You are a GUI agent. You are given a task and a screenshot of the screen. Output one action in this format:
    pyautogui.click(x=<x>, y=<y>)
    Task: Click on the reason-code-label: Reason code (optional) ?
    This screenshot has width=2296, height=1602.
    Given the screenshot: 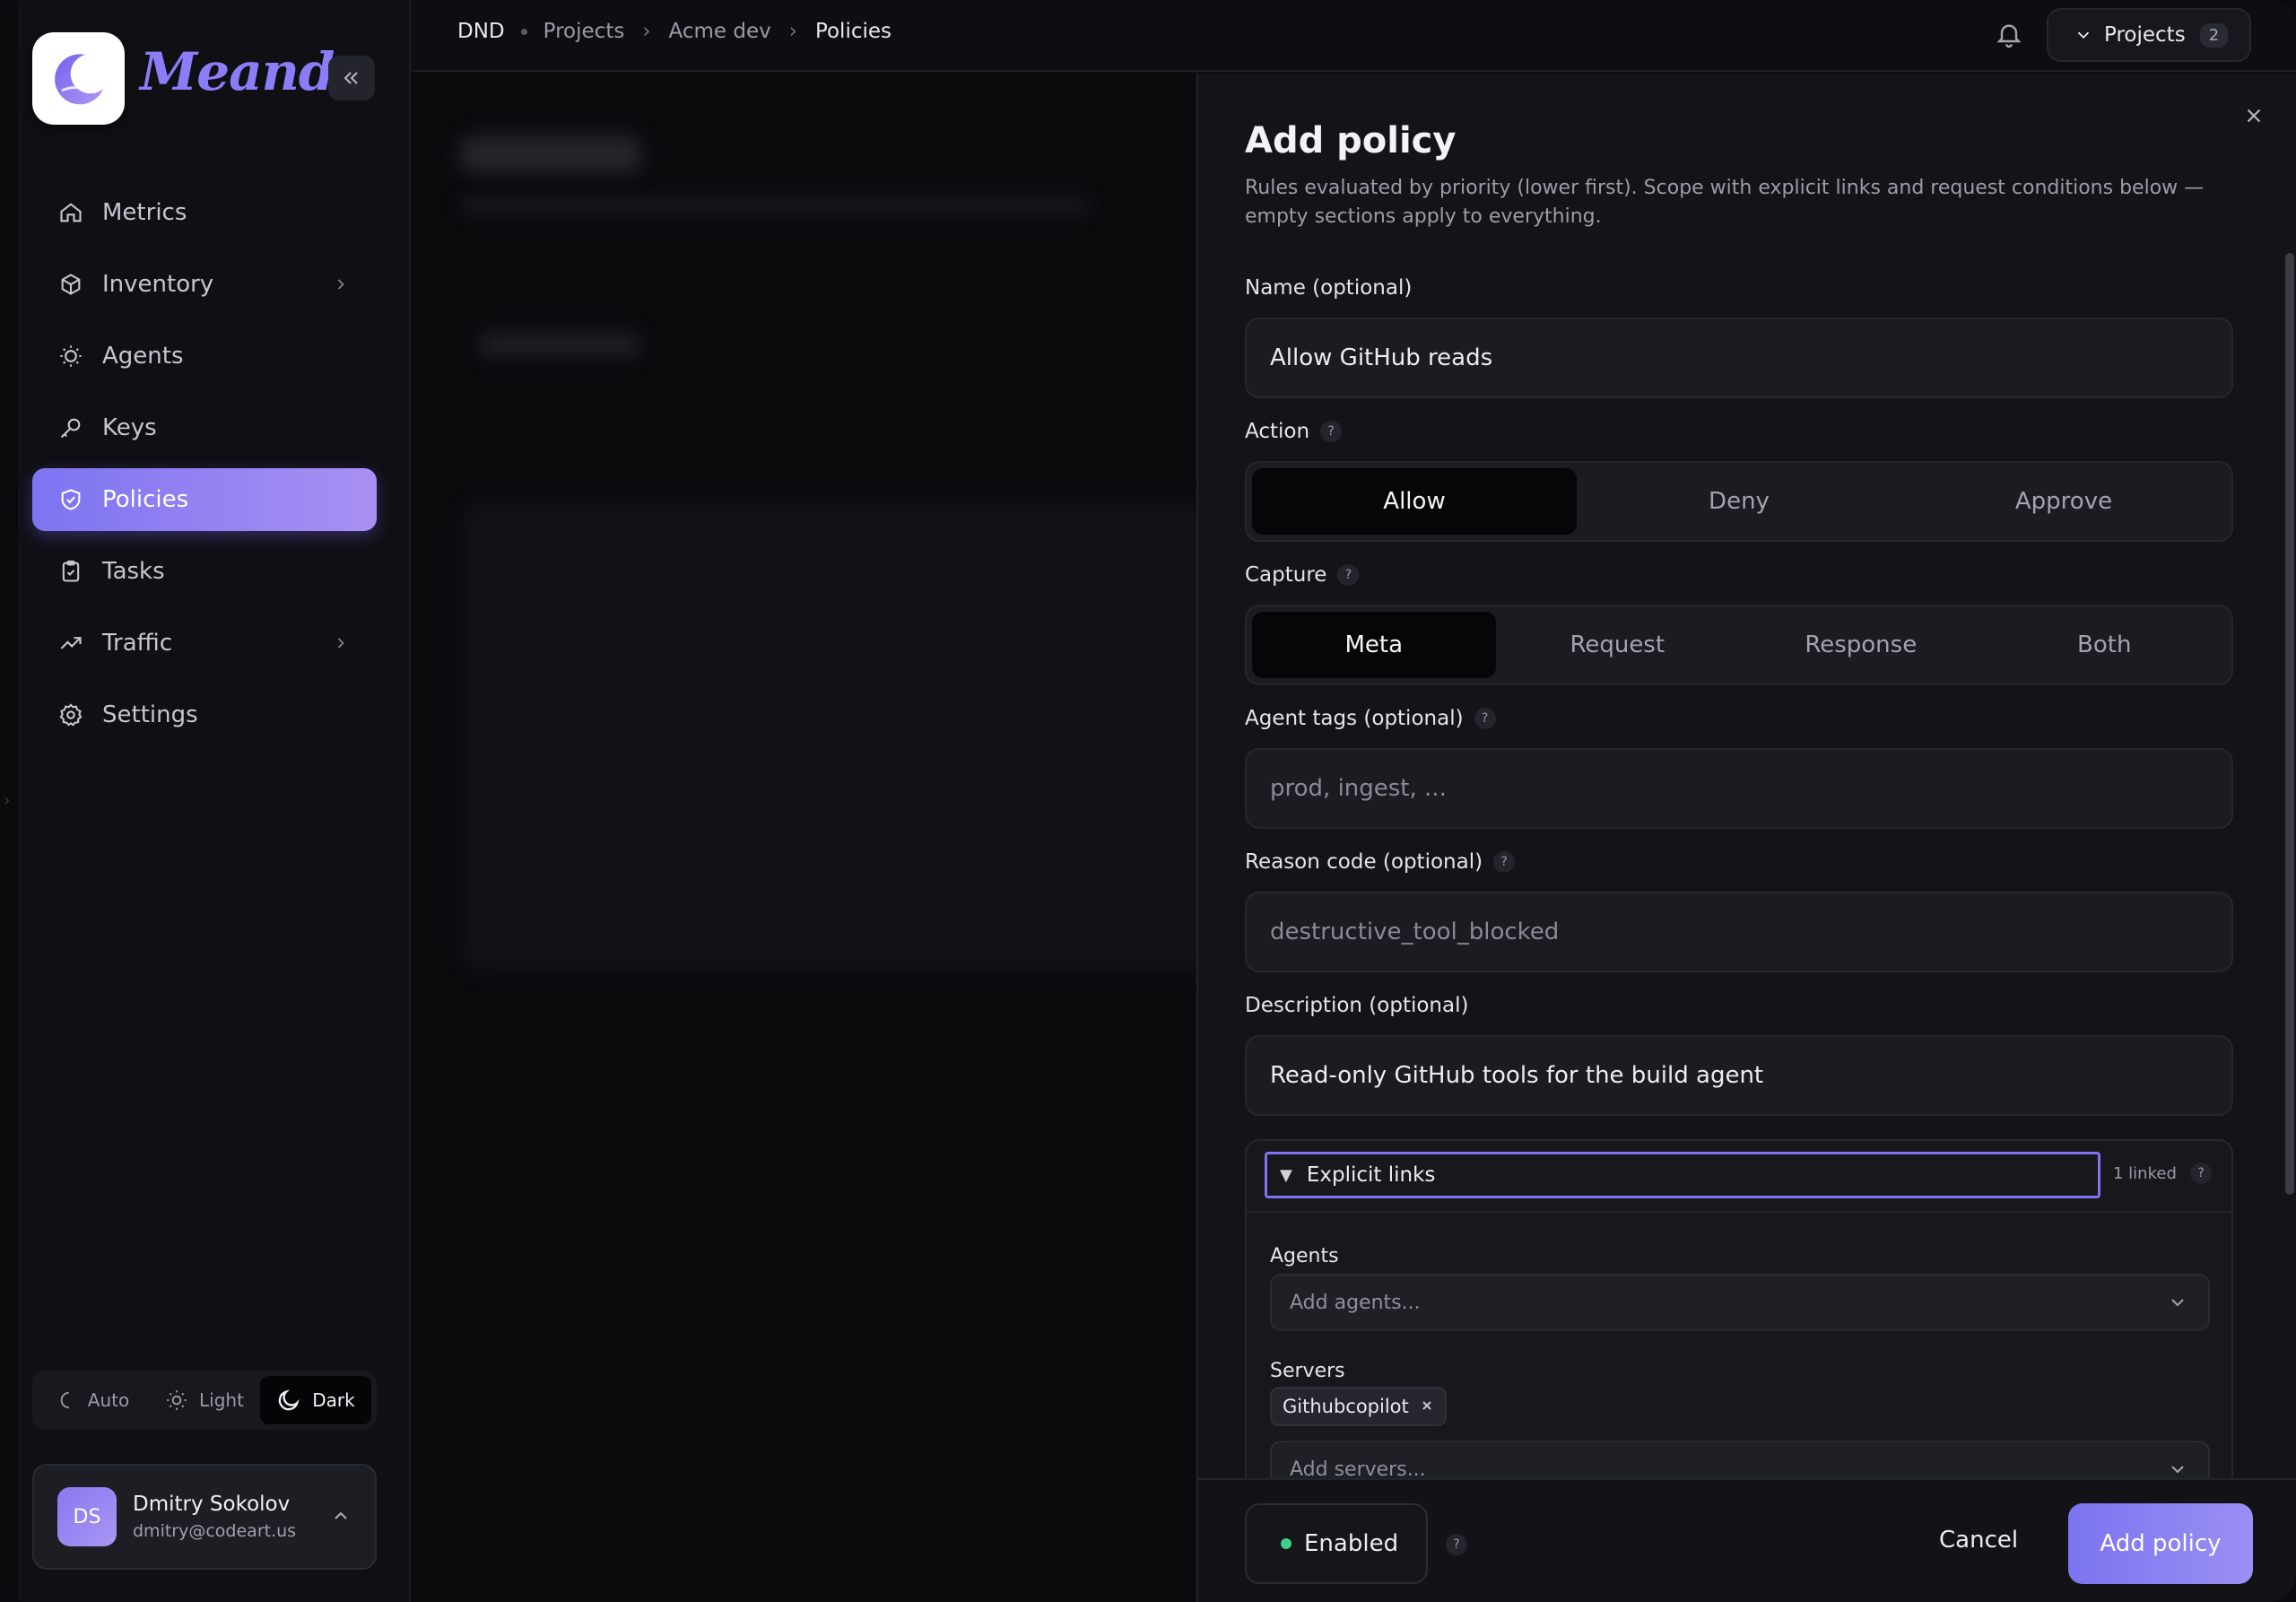 What is the action you would take?
    pyautogui.click(x=1380, y=862)
    